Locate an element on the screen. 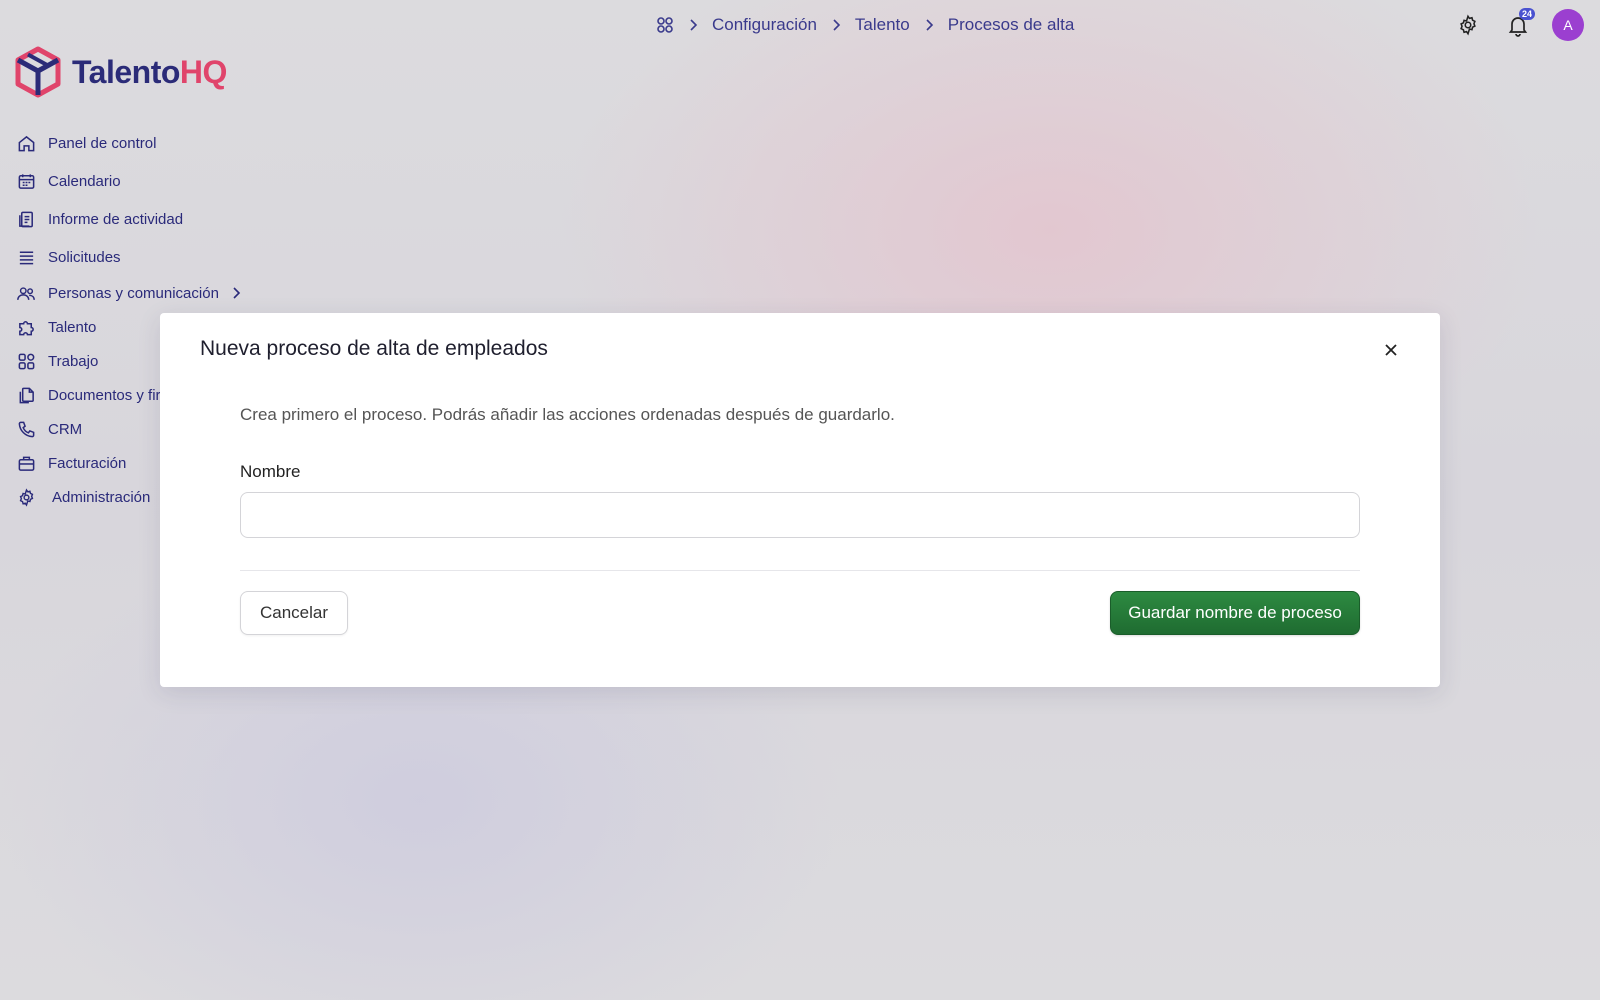 The image size is (1600, 1000). cube-logo-icon is located at coordinates (38, 72).